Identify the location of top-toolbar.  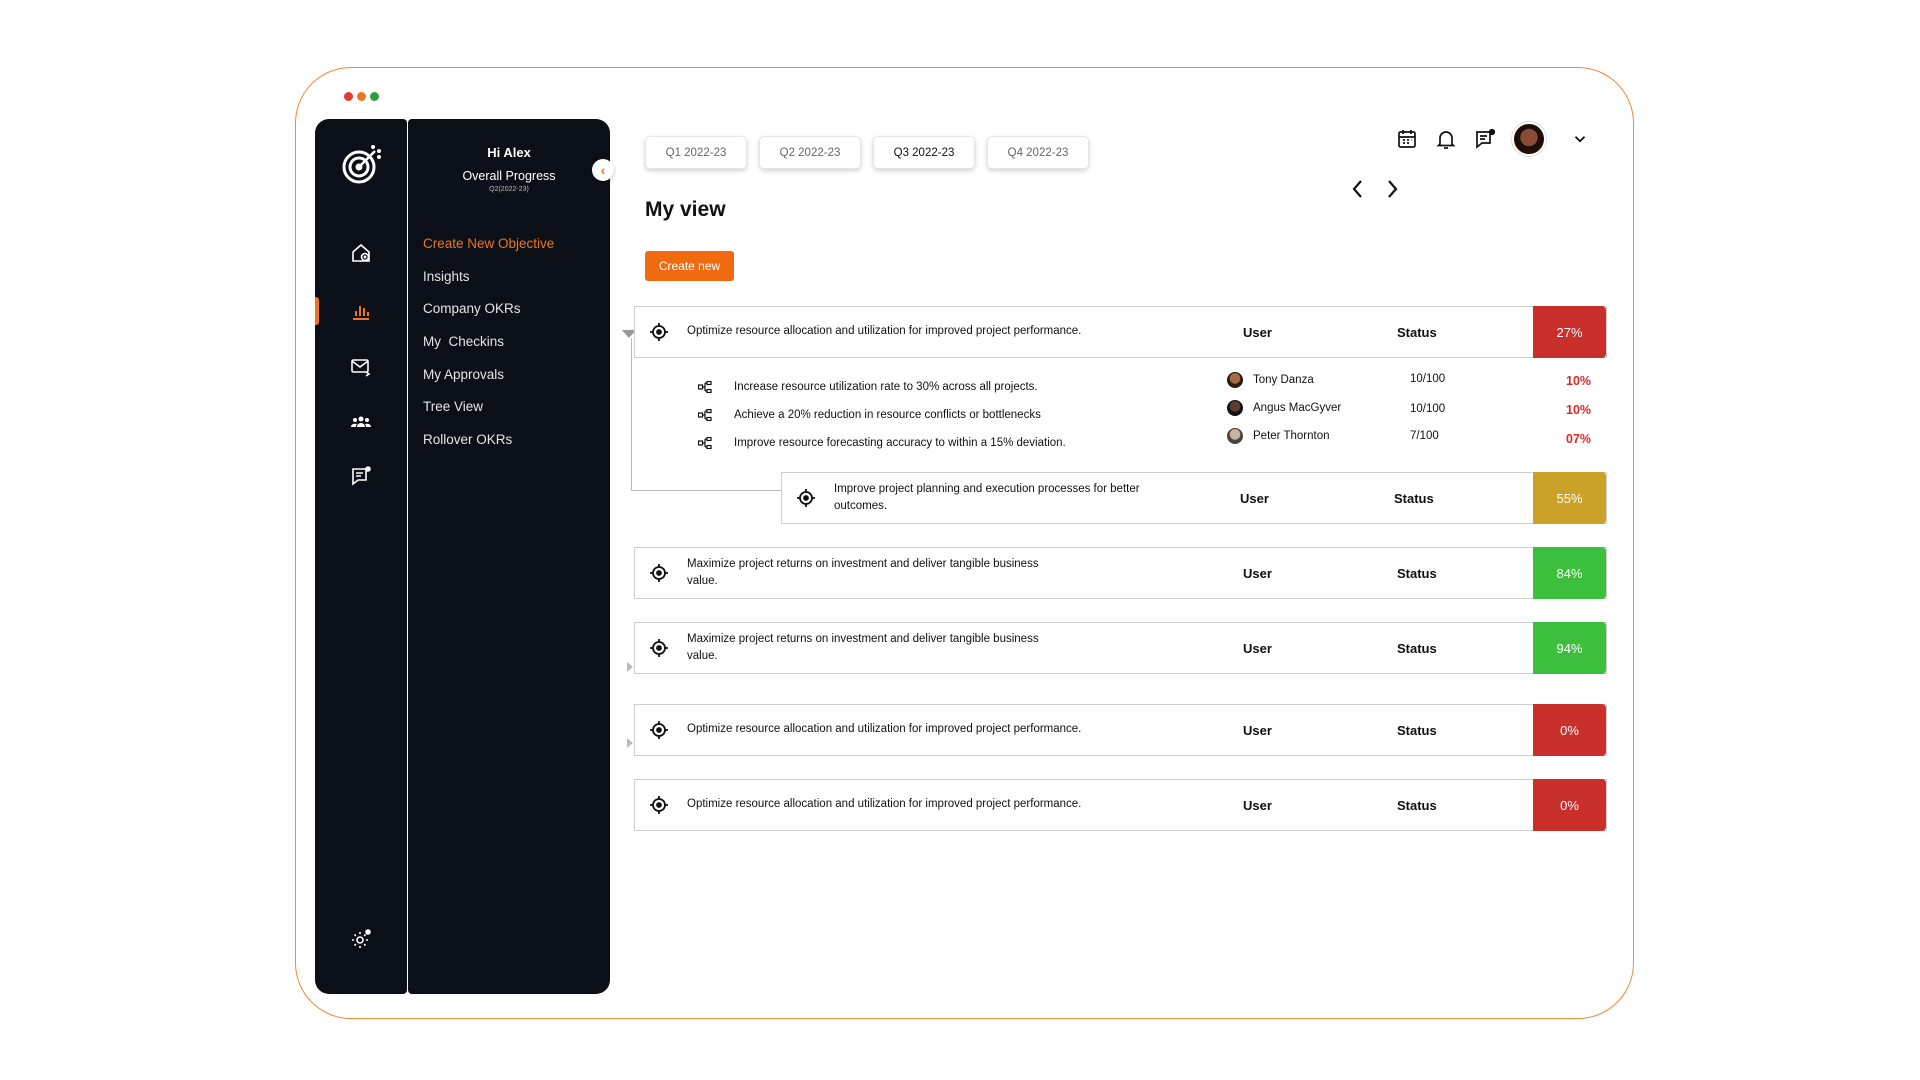
(1492, 139).